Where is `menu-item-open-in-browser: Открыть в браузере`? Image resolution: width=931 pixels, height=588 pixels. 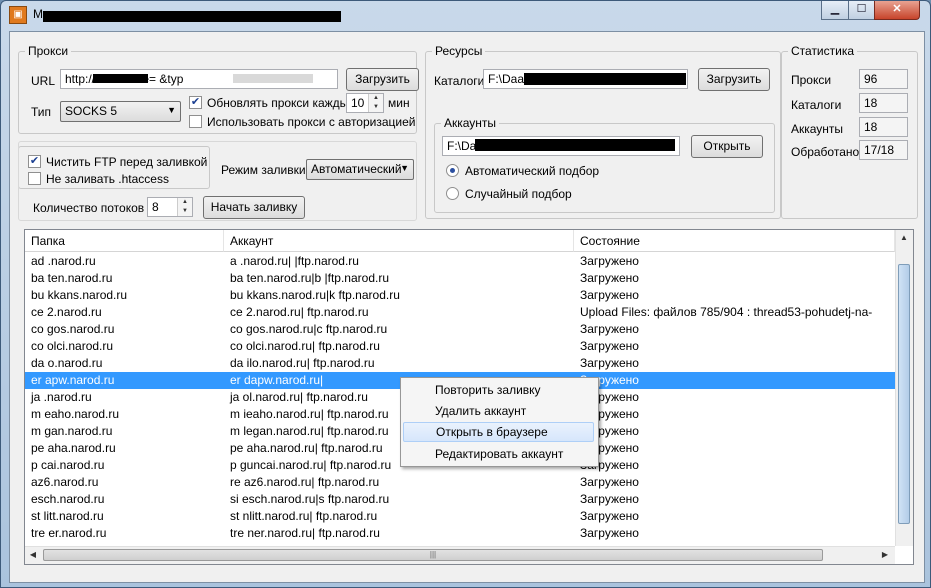
menu-item-open-in-browser: Открыть в браузере is located at coordinates (498, 432).